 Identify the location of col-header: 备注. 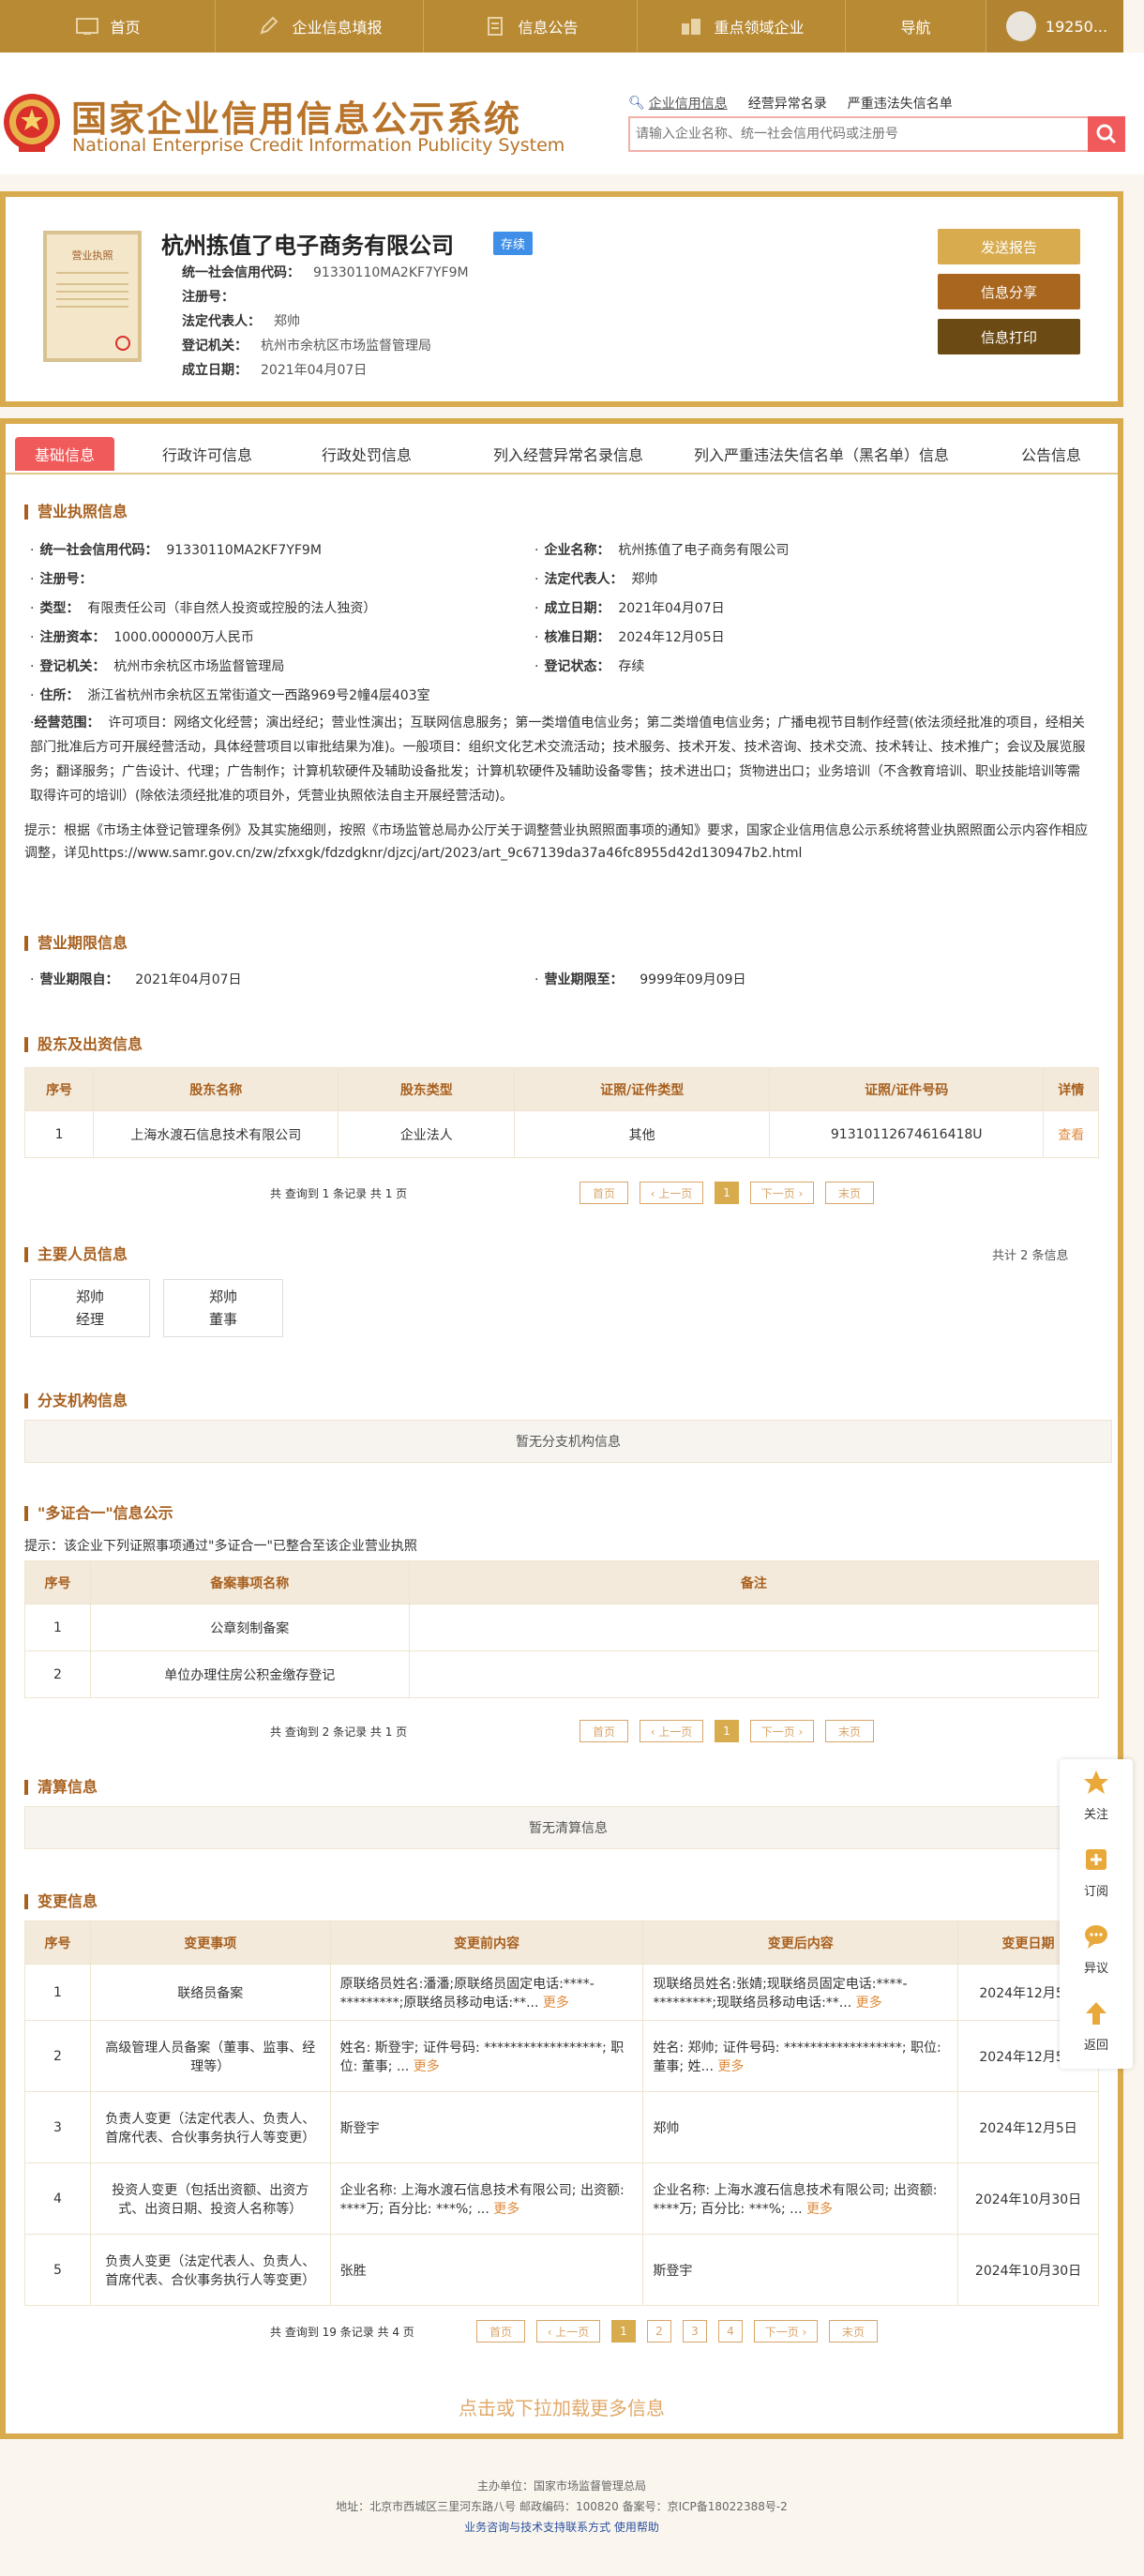
(754, 1582).